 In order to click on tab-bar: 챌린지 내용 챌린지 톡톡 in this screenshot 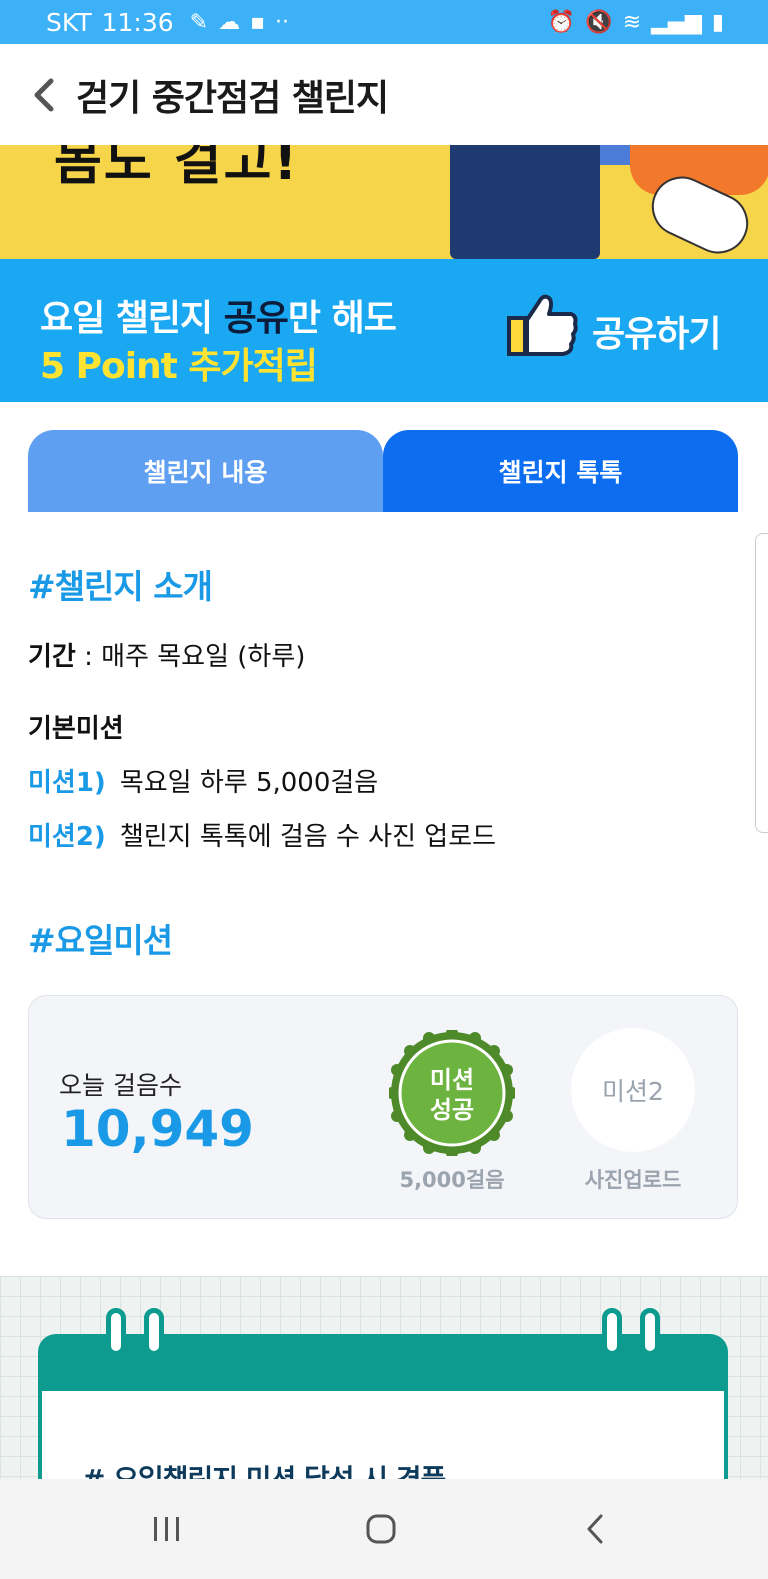, I will do `click(383, 471)`.